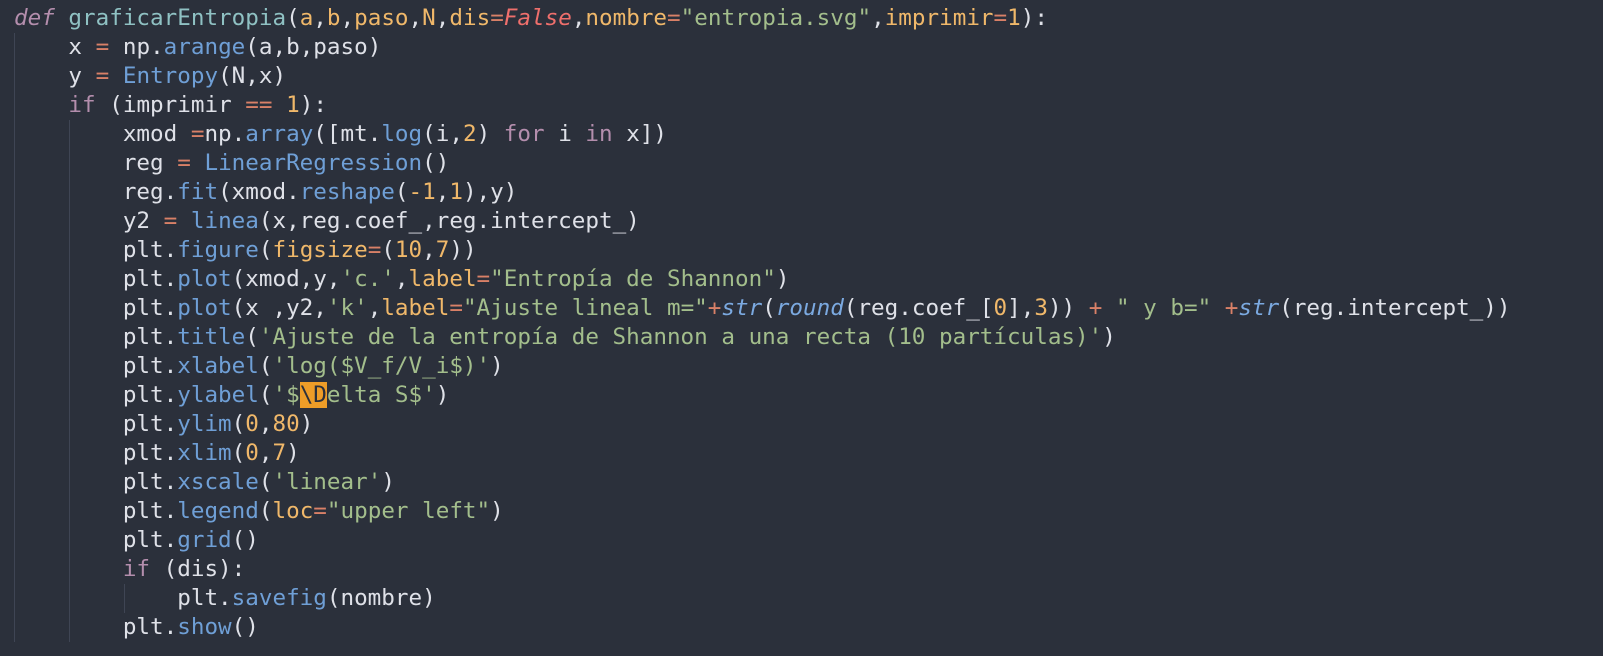  I want to click on code-token: dis, so click(470, 18).